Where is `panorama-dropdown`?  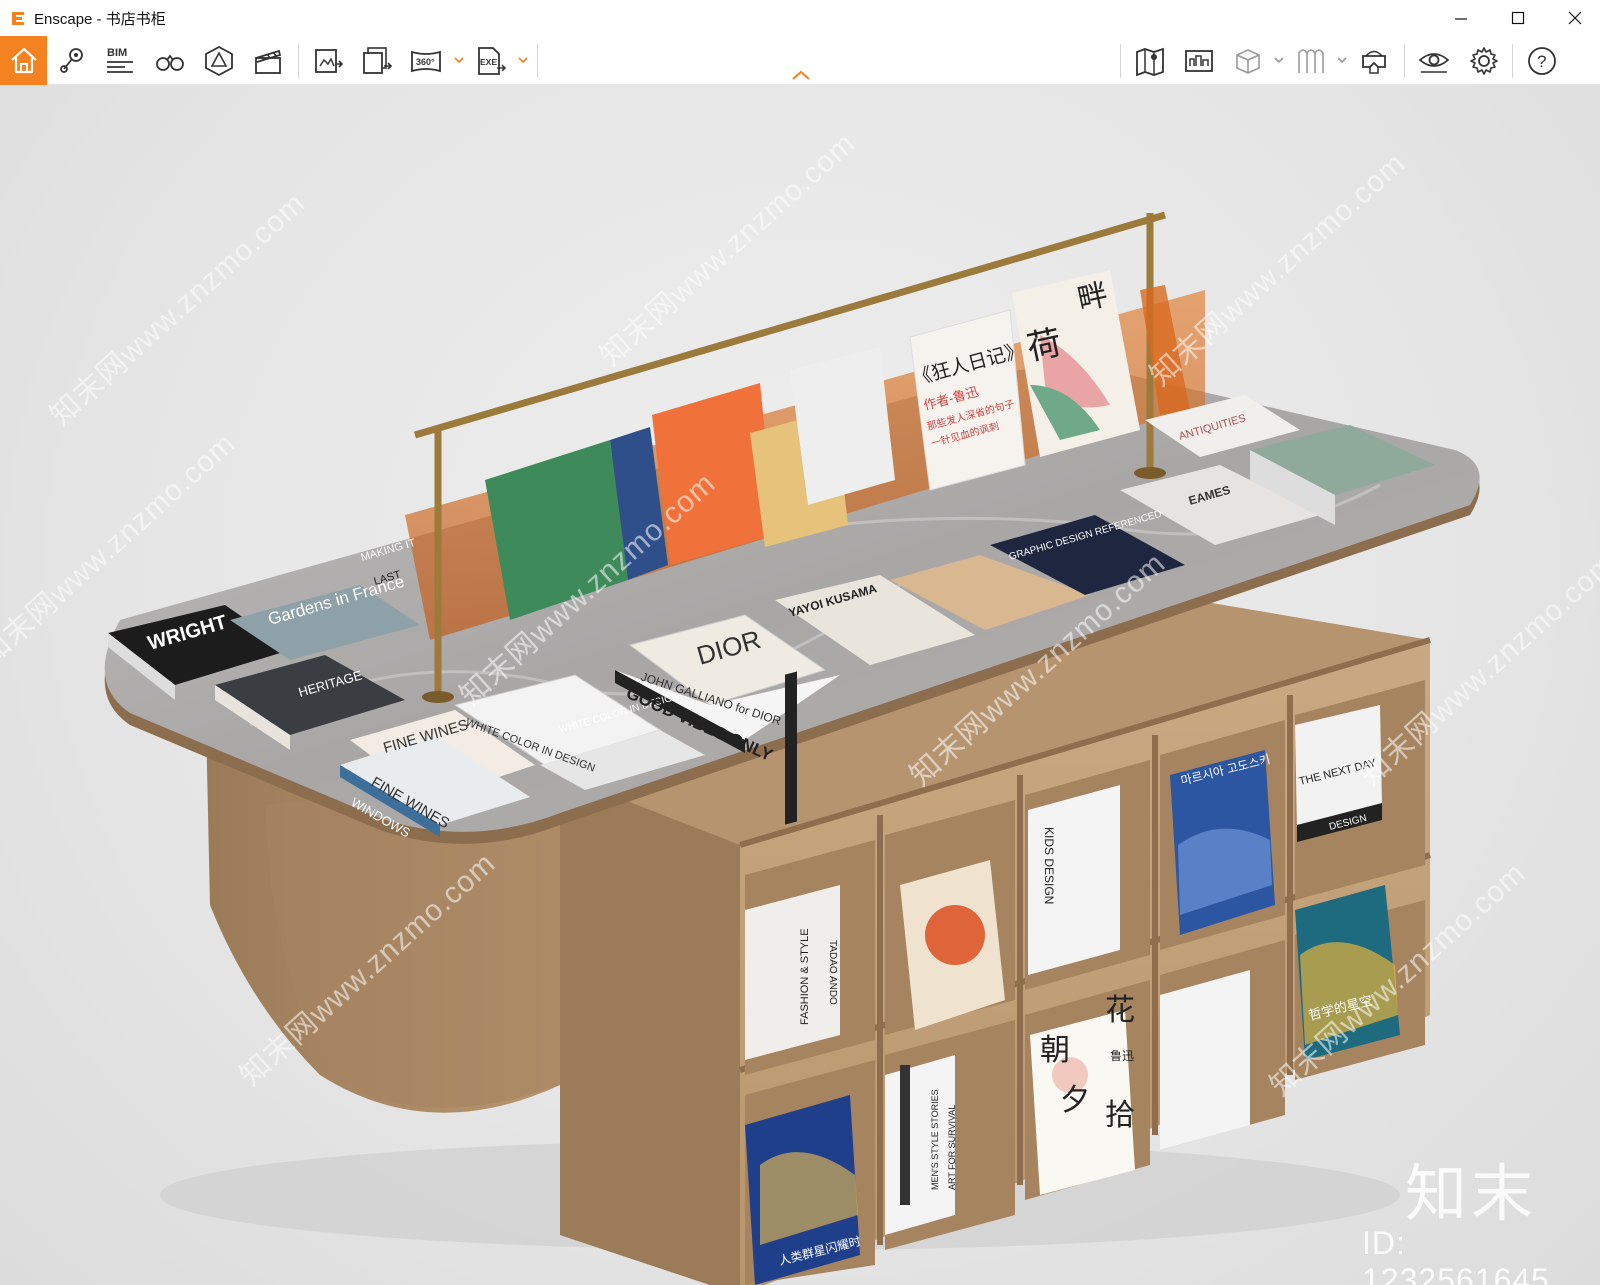
panorama-dropdown is located at coordinates (459, 60).